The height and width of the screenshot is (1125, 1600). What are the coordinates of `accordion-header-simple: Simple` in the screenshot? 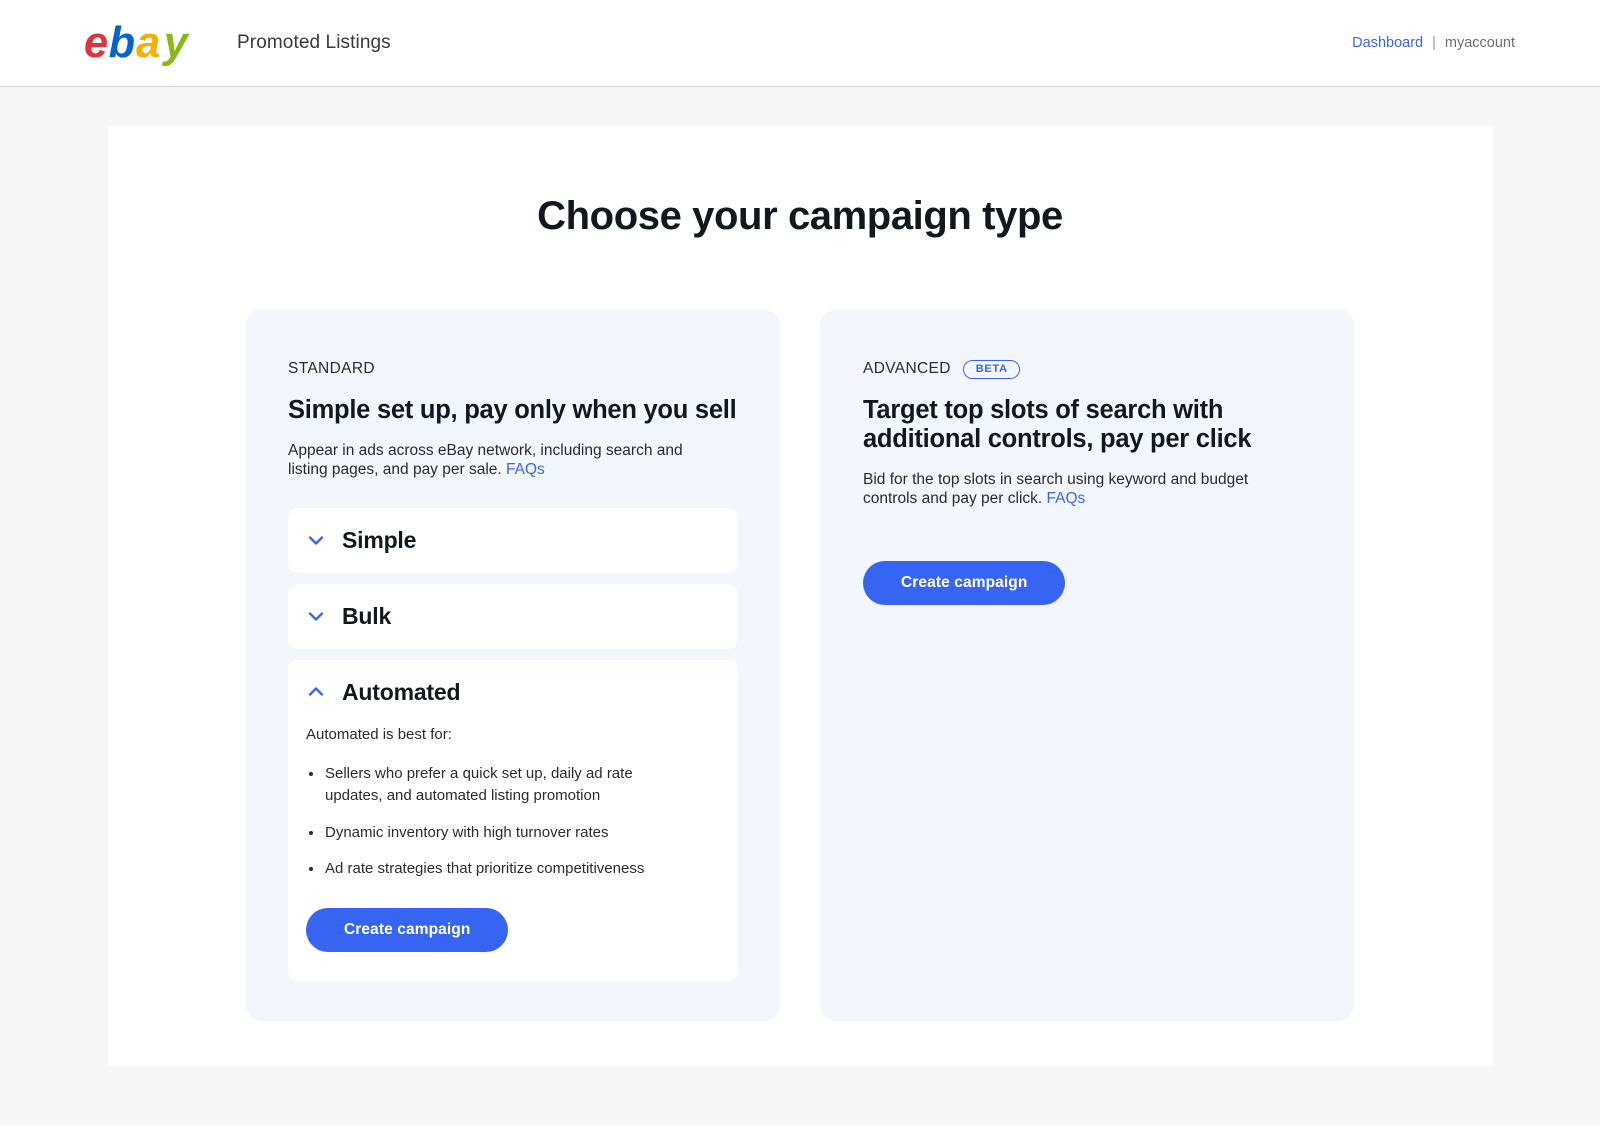 It's located at (510, 540).